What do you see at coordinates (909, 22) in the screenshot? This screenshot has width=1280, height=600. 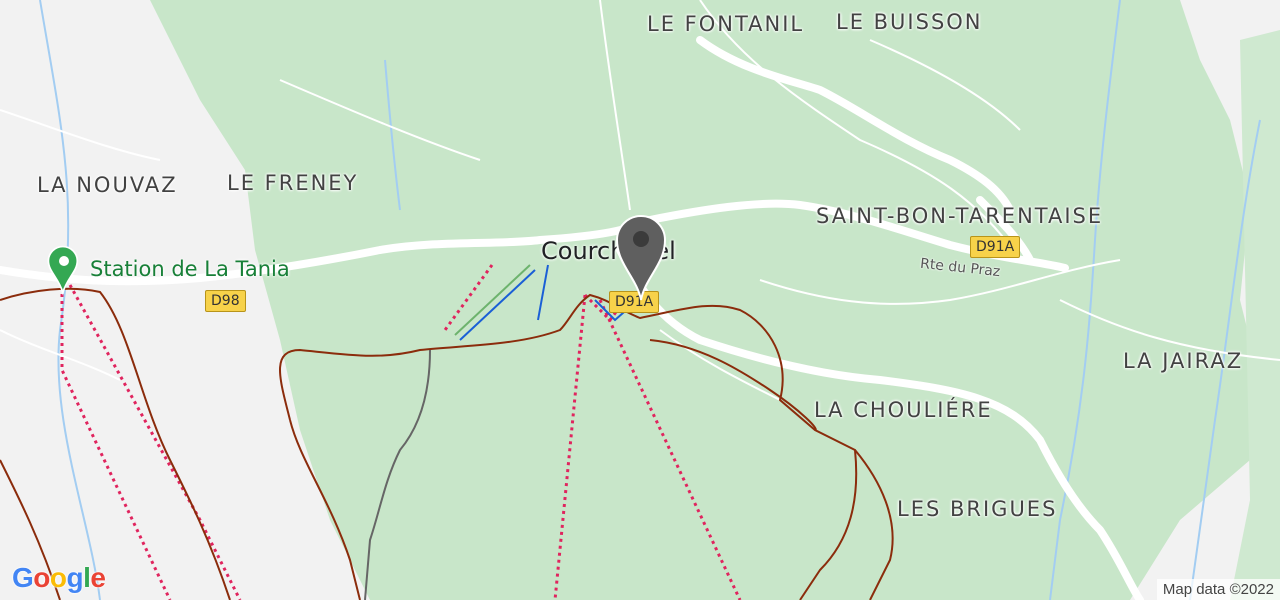 I see `place-label-le-buisson: LE BUISSON` at bounding box center [909, 22].